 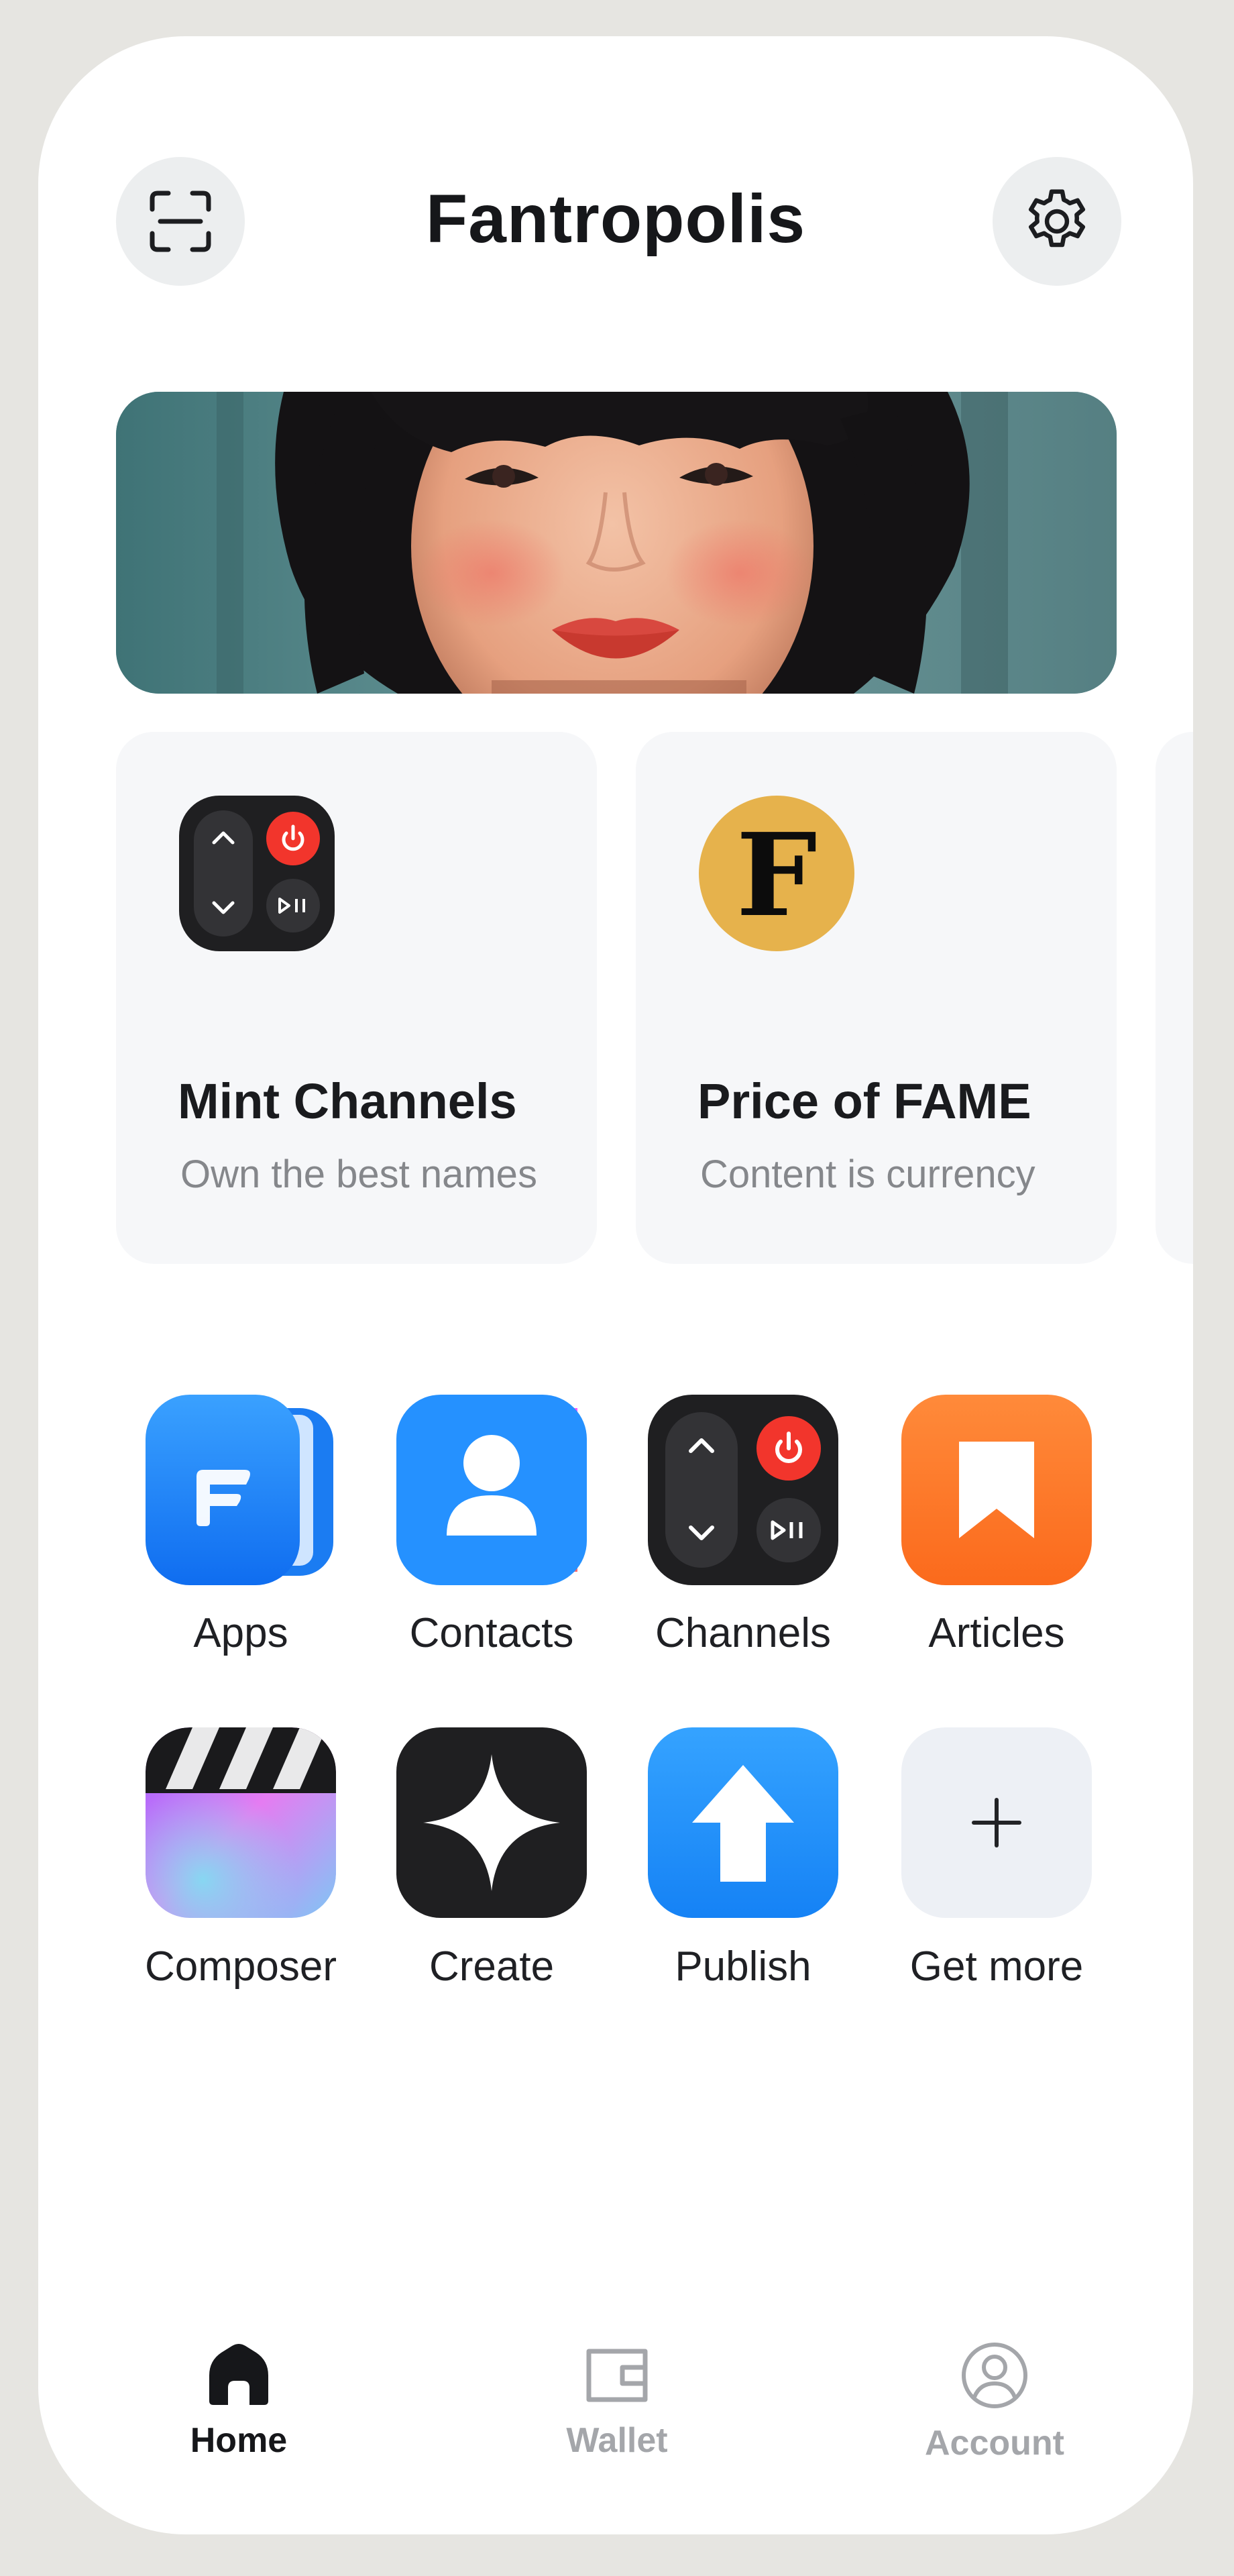 What do you see at coordinates (864, 1101) in the screenshot?
I see `card-title: Price of FAME` at bounding box center [864, 1101].